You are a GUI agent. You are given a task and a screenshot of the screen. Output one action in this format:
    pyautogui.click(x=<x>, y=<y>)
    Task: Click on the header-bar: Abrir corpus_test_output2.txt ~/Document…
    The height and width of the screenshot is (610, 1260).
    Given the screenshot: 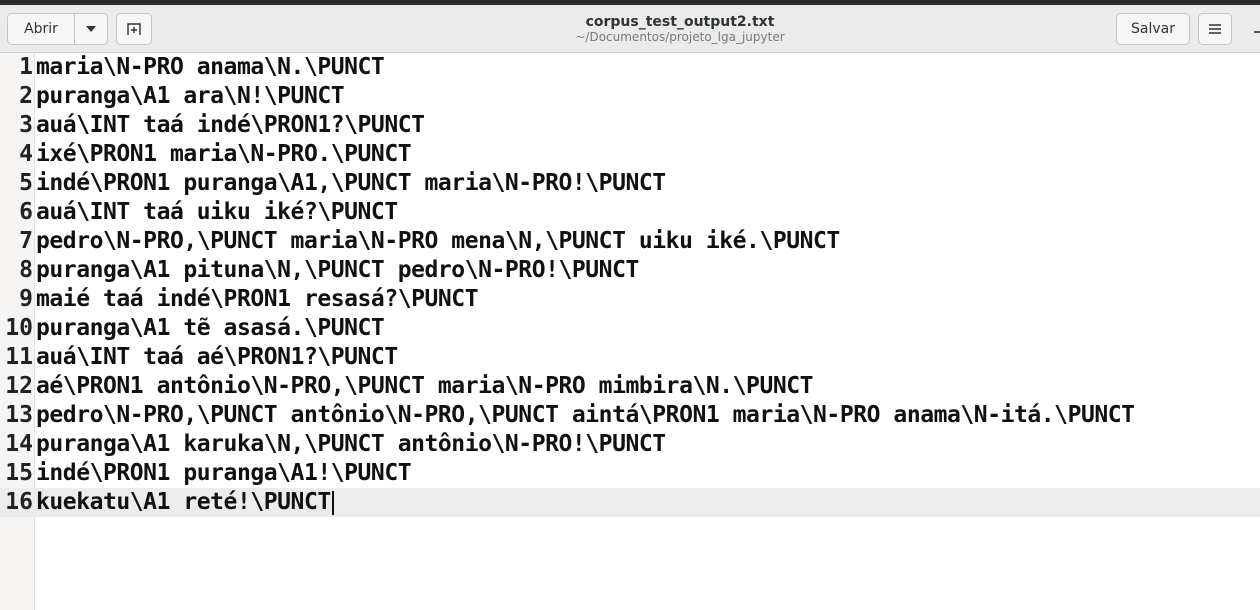 What is the action you would take?
    pyautogui.click(x=630, y=29)
    